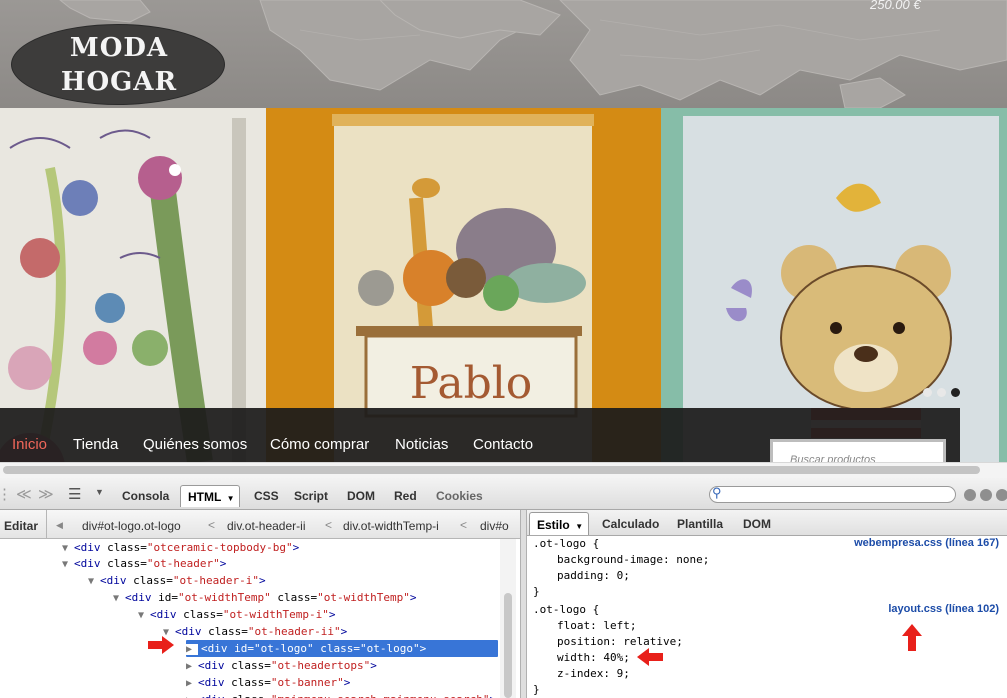 This screenshot has height=698, width=1007. Describe the element at coordinates (46, 524) in the screenshot. I see `breadcrumb-divider` at that location.